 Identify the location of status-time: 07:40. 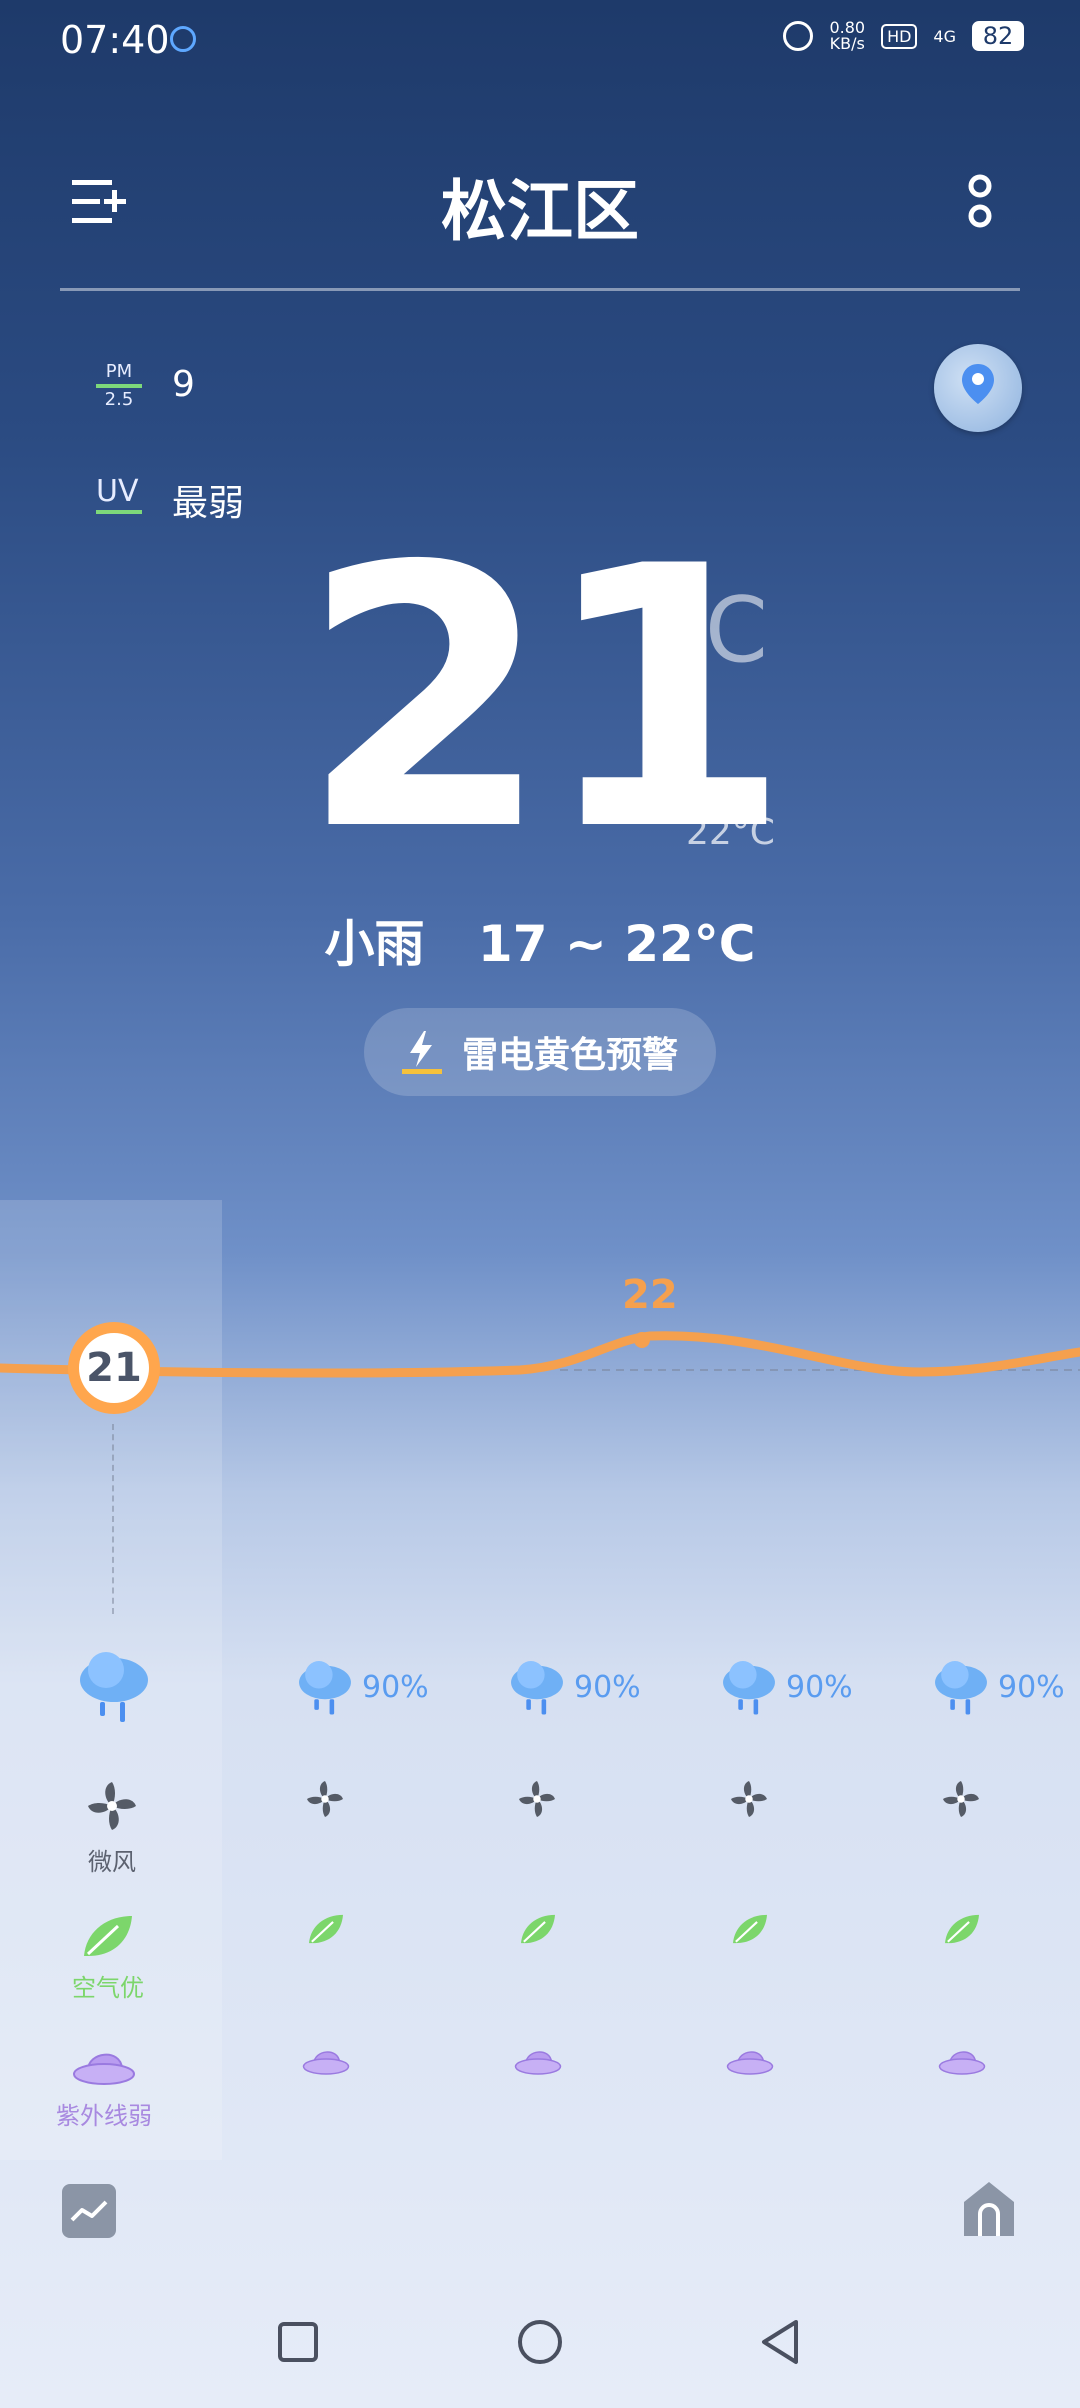
(115, 40).